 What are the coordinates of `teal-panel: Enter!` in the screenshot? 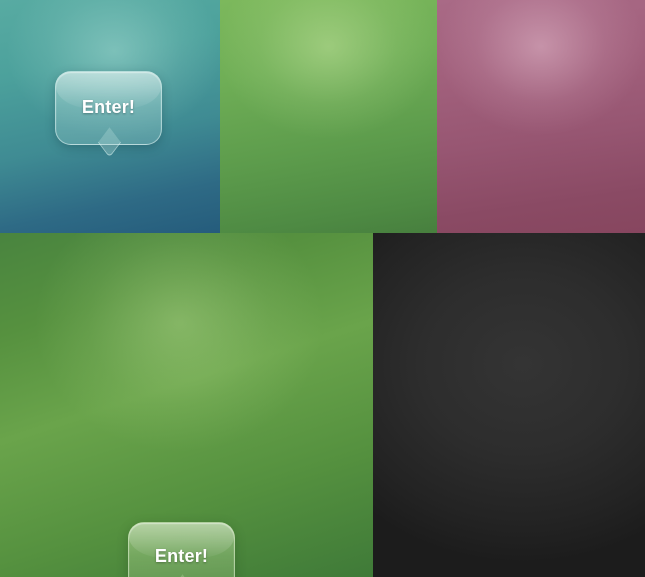 It's located at (110, 116).